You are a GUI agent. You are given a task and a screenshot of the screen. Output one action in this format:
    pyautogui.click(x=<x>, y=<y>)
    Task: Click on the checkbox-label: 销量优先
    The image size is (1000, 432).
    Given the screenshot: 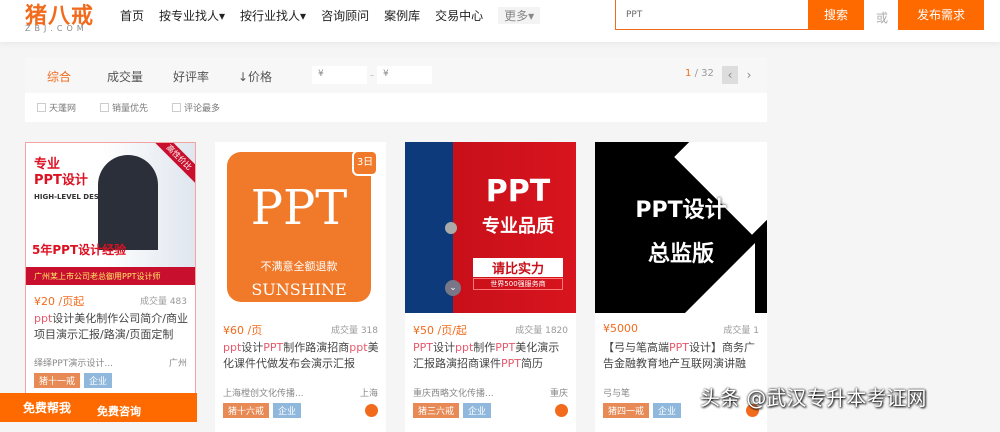 What is the action you would take?
    pyautogui.click(x=130, y=109)
    